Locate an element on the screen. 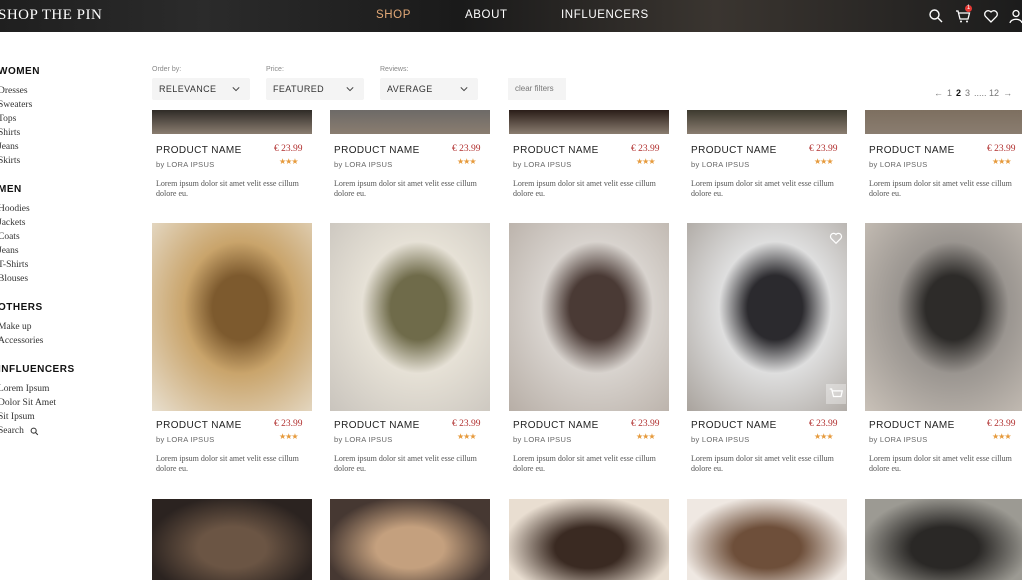  next-page-arrow: → is located at coordinates (1007, 93).